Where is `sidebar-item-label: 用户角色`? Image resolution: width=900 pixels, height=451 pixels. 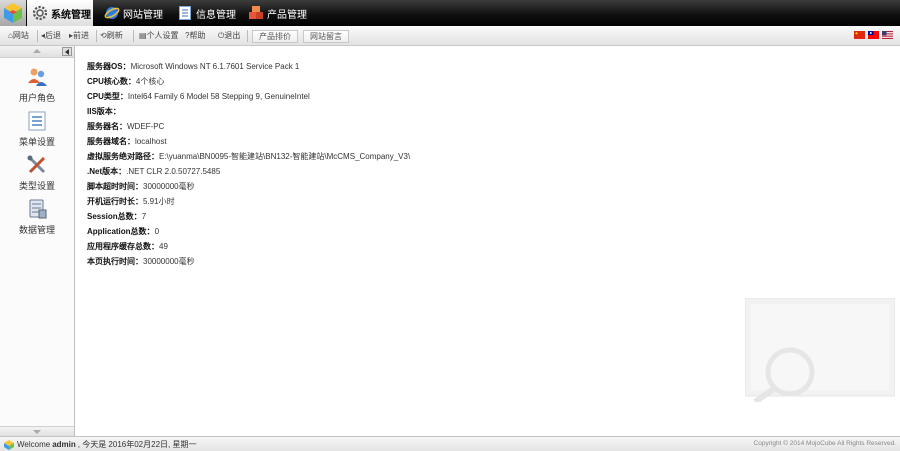
sidebar-item-label: 用户角色 is located at coordinates (36, 98).